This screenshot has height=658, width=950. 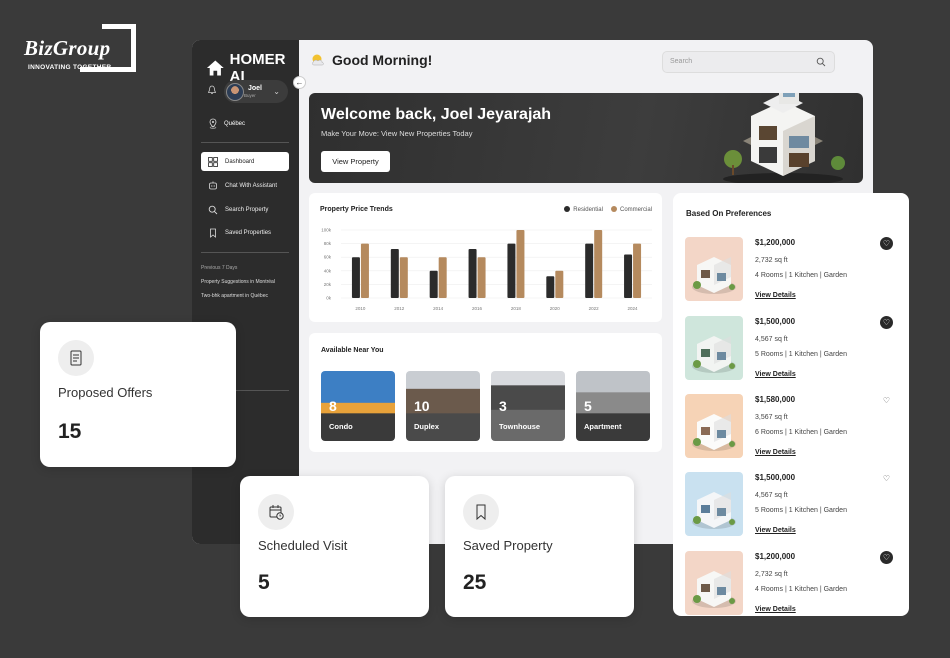 I want to click on brand-name: BizGroup, so click(x=67, y=48).